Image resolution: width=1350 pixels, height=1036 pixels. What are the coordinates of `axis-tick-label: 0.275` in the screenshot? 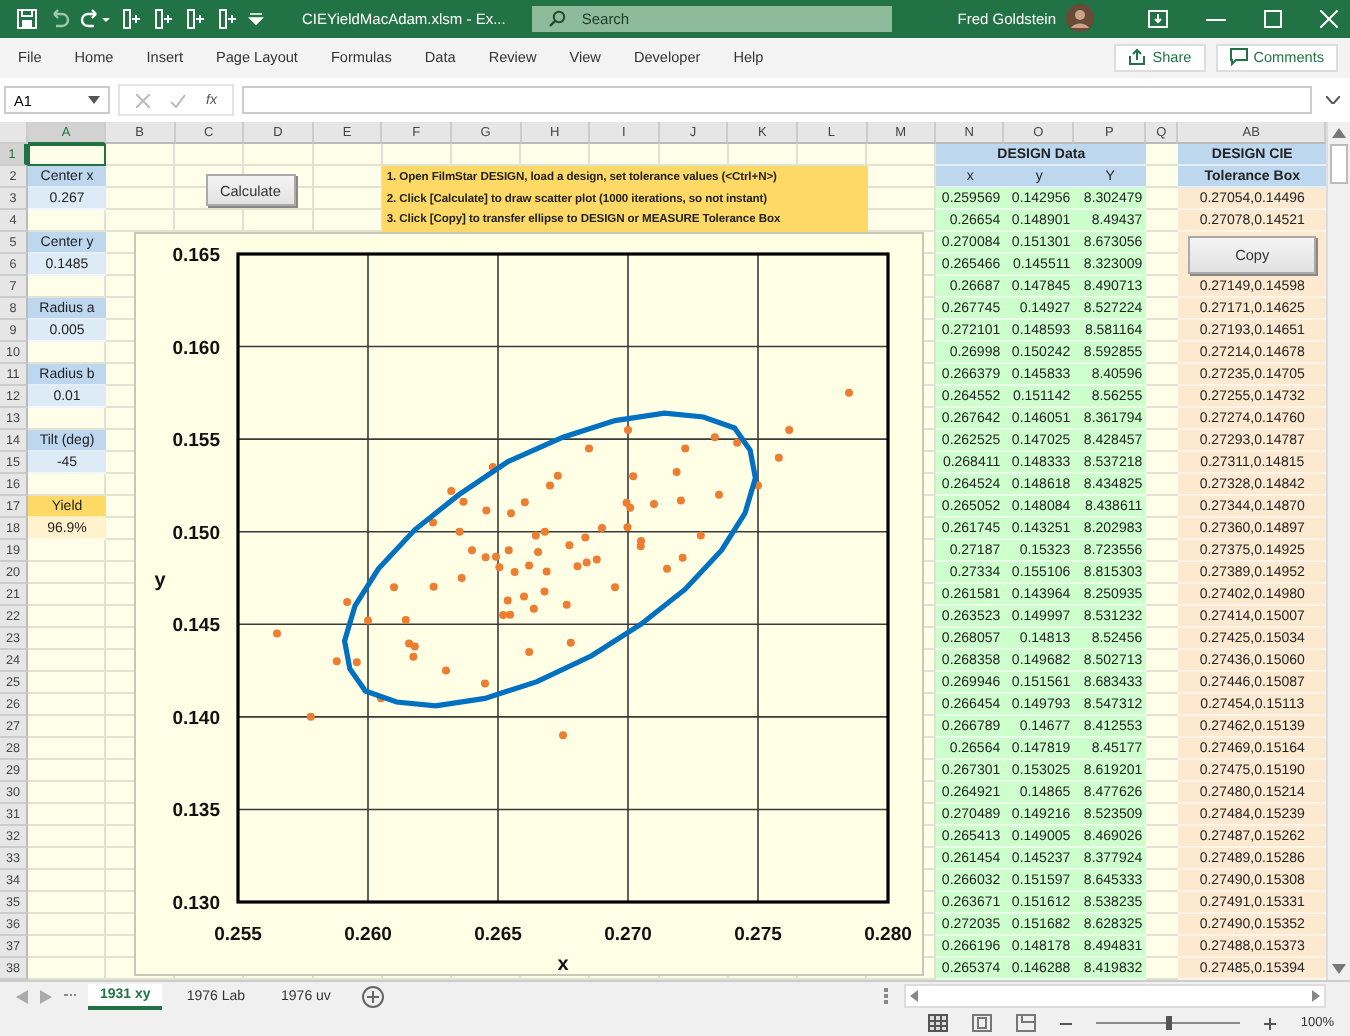 It's located at (758, 935).